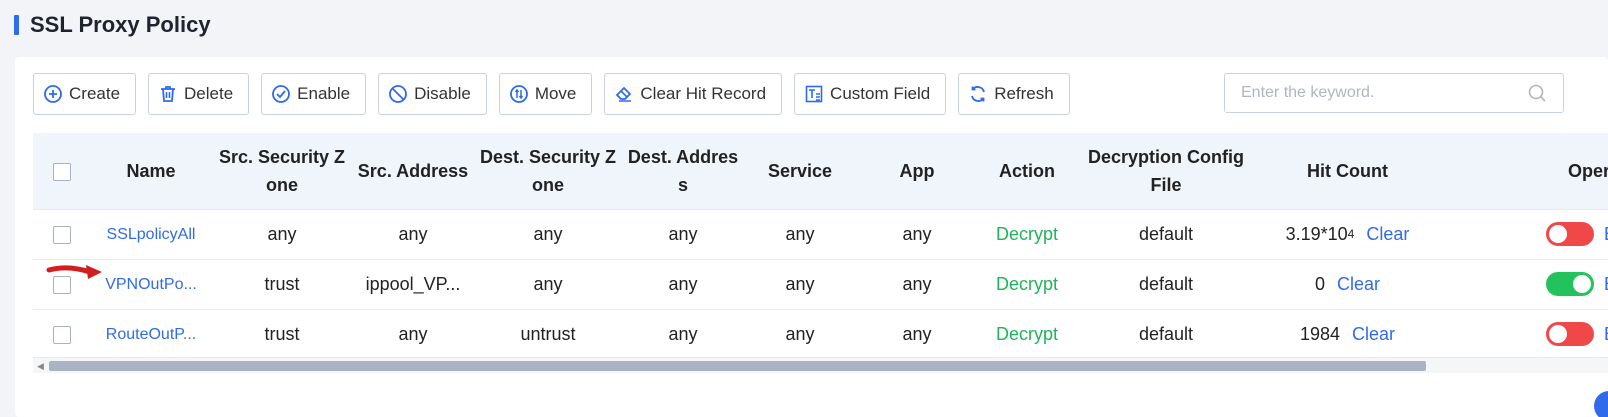 The image size is (1608, 417). I want to click on header-src-zone: Src. Security Zone, so click(282, 171).